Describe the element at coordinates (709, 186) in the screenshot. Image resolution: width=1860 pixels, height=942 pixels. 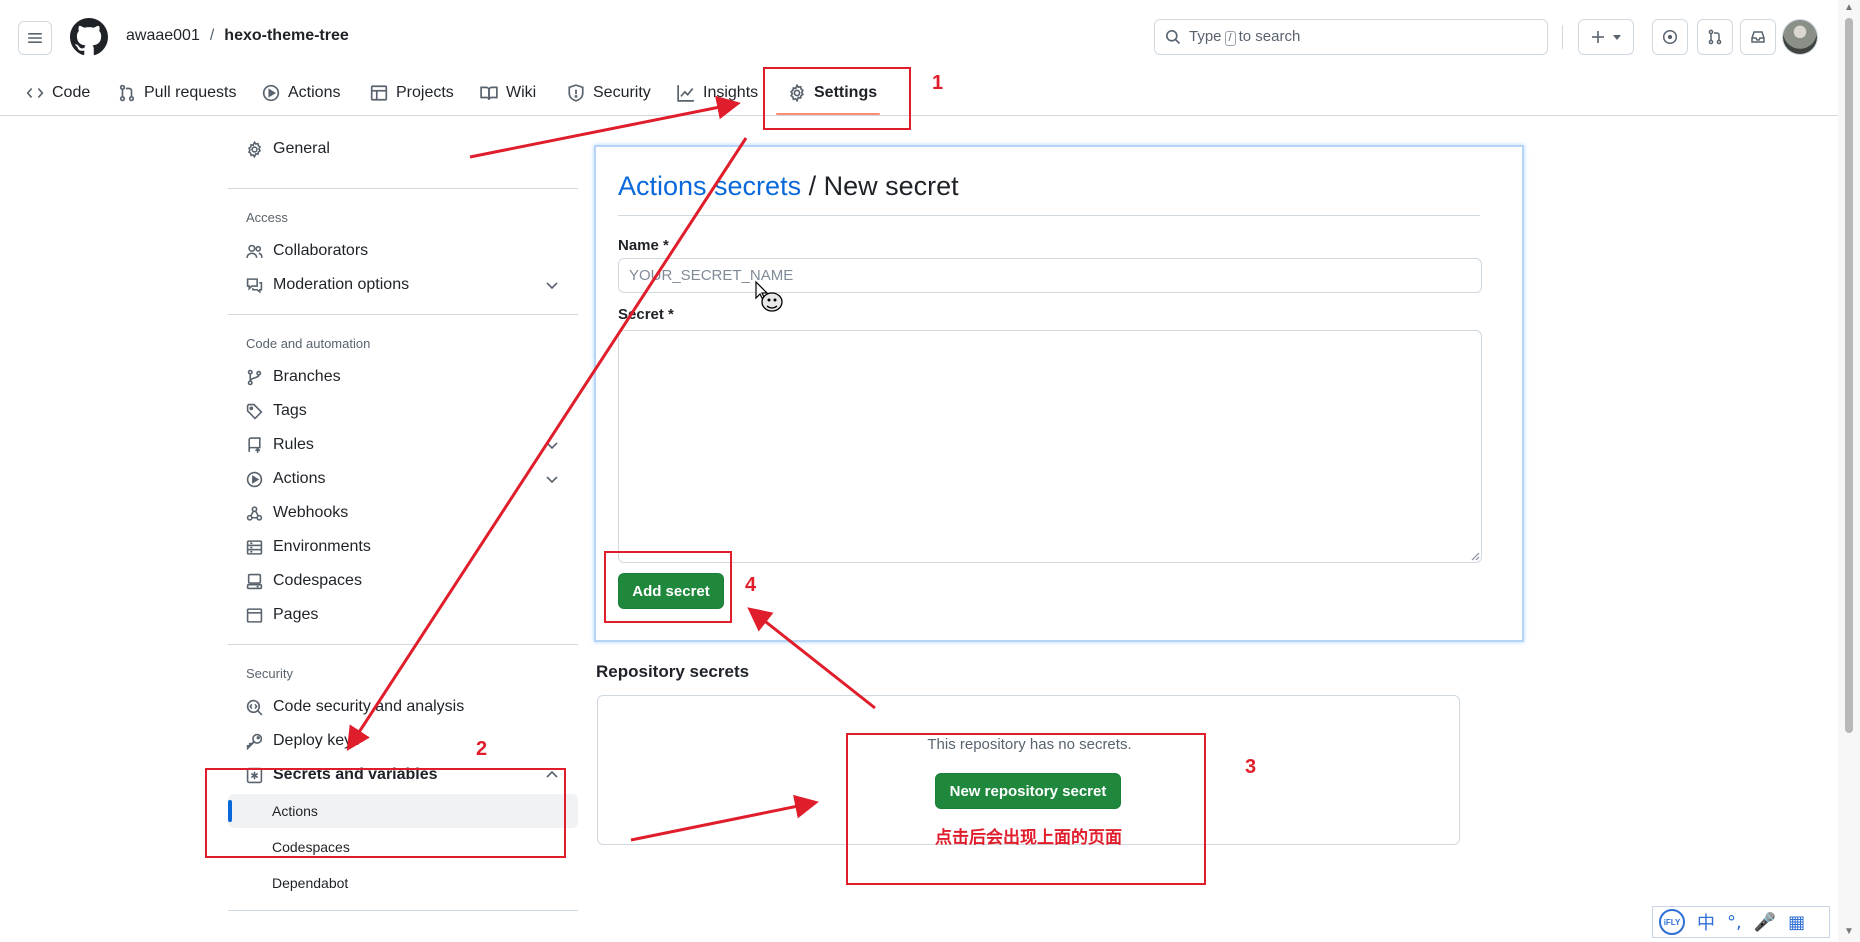
I see `actions-secrets-link: Actions secrets` at that location.